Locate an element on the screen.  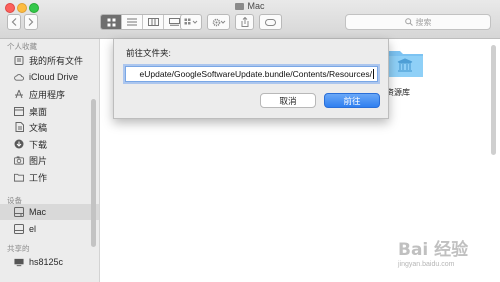
search-field: 搜索 is located at coordinates (418, 22).